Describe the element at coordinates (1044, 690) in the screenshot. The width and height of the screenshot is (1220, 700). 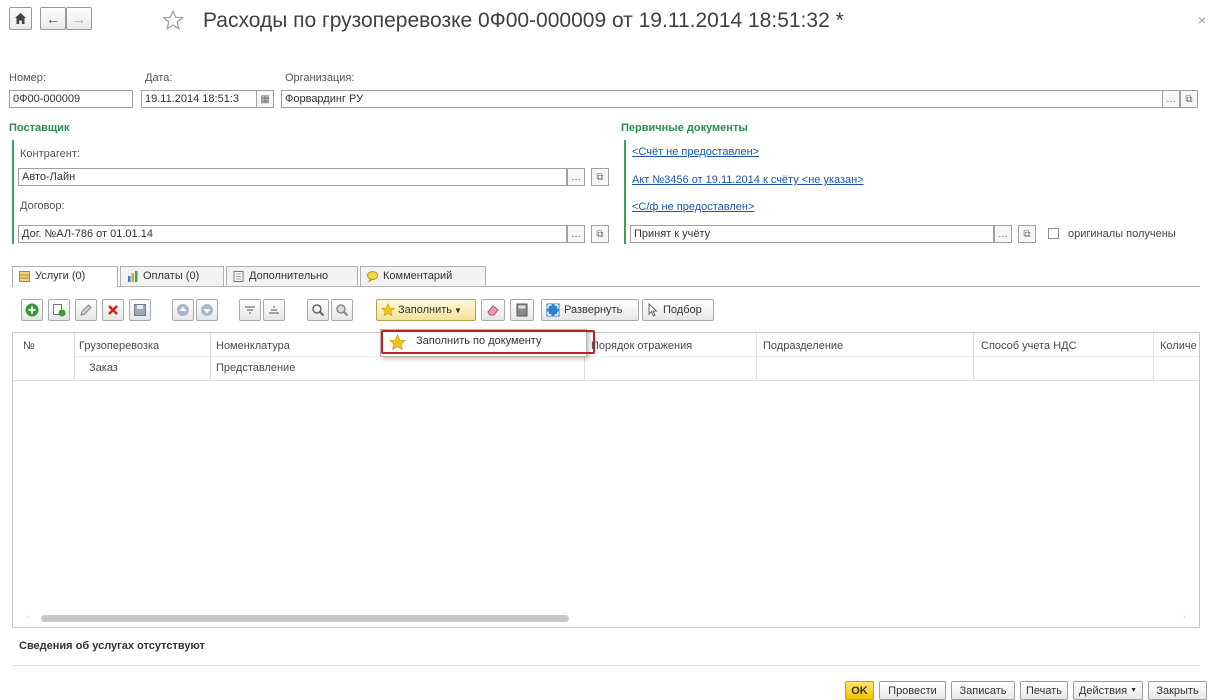
I see `print-button: Печать` at that location.